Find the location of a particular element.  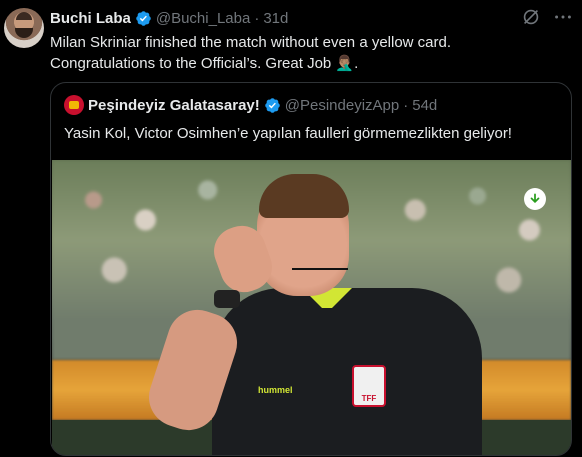

author-avatar is located at coordinates (24, 28).